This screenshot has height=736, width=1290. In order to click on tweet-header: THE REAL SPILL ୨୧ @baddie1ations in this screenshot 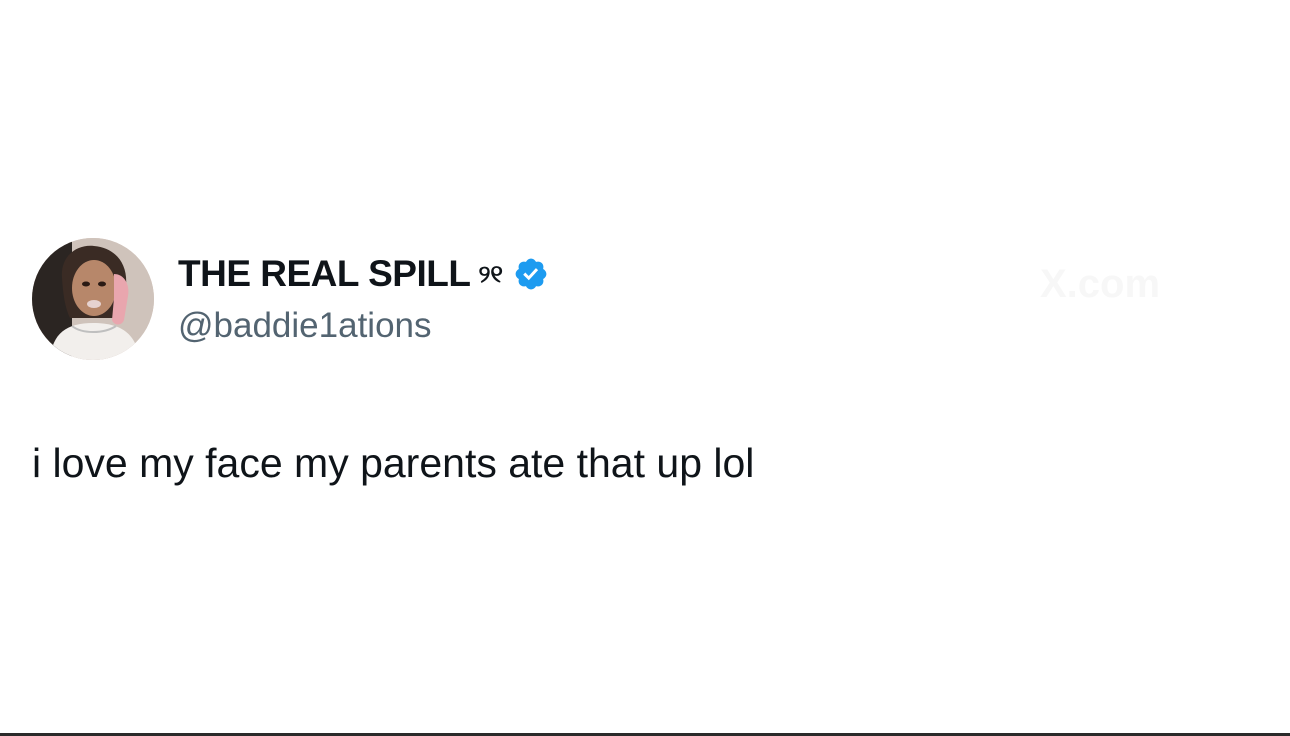, I will do `click(363, 302)`.